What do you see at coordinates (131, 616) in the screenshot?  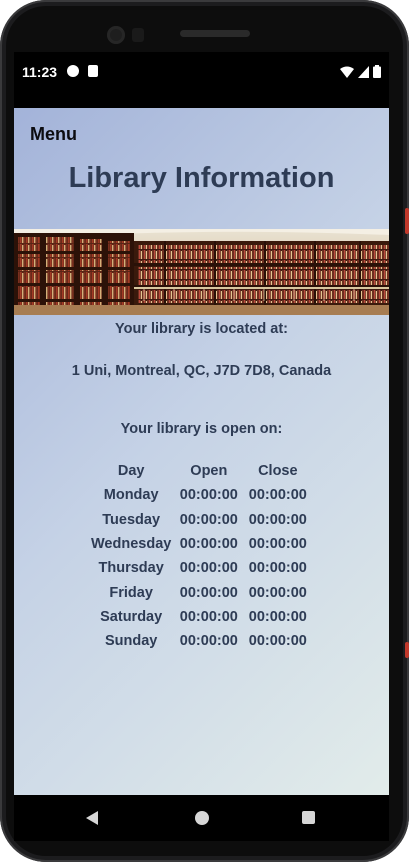 I see `day-cell: Saturday` at bounding box center [131, 616].